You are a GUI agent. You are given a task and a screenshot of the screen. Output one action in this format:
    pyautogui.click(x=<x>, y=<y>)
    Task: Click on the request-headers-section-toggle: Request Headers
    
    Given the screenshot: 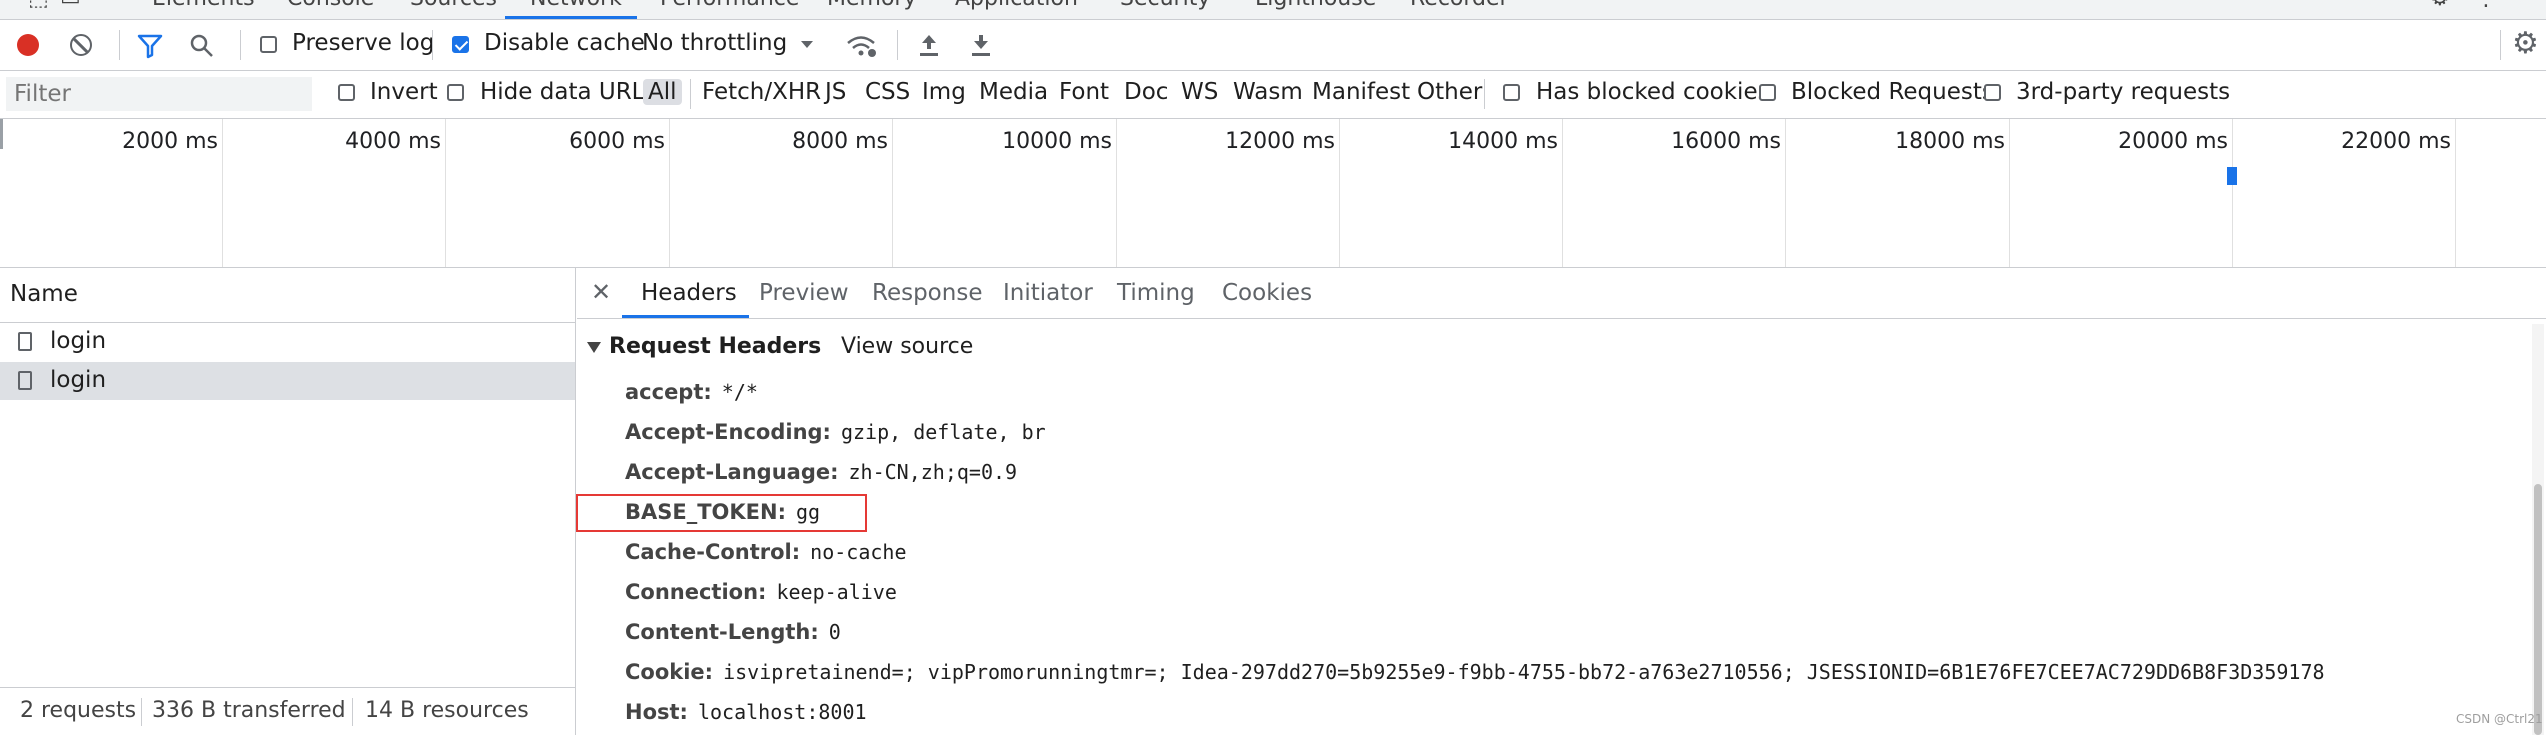 What is the action you would take?
    pyautogui.click(x=704, y=346)
    